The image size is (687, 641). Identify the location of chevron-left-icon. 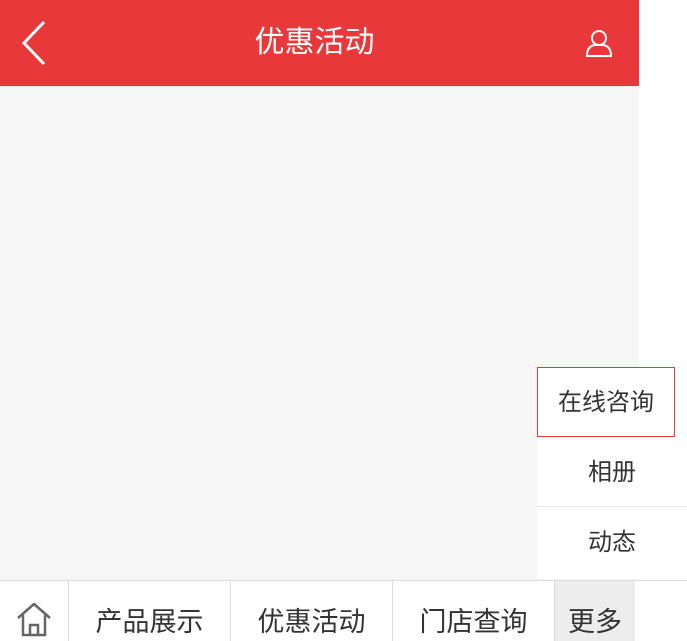
(33, 43).